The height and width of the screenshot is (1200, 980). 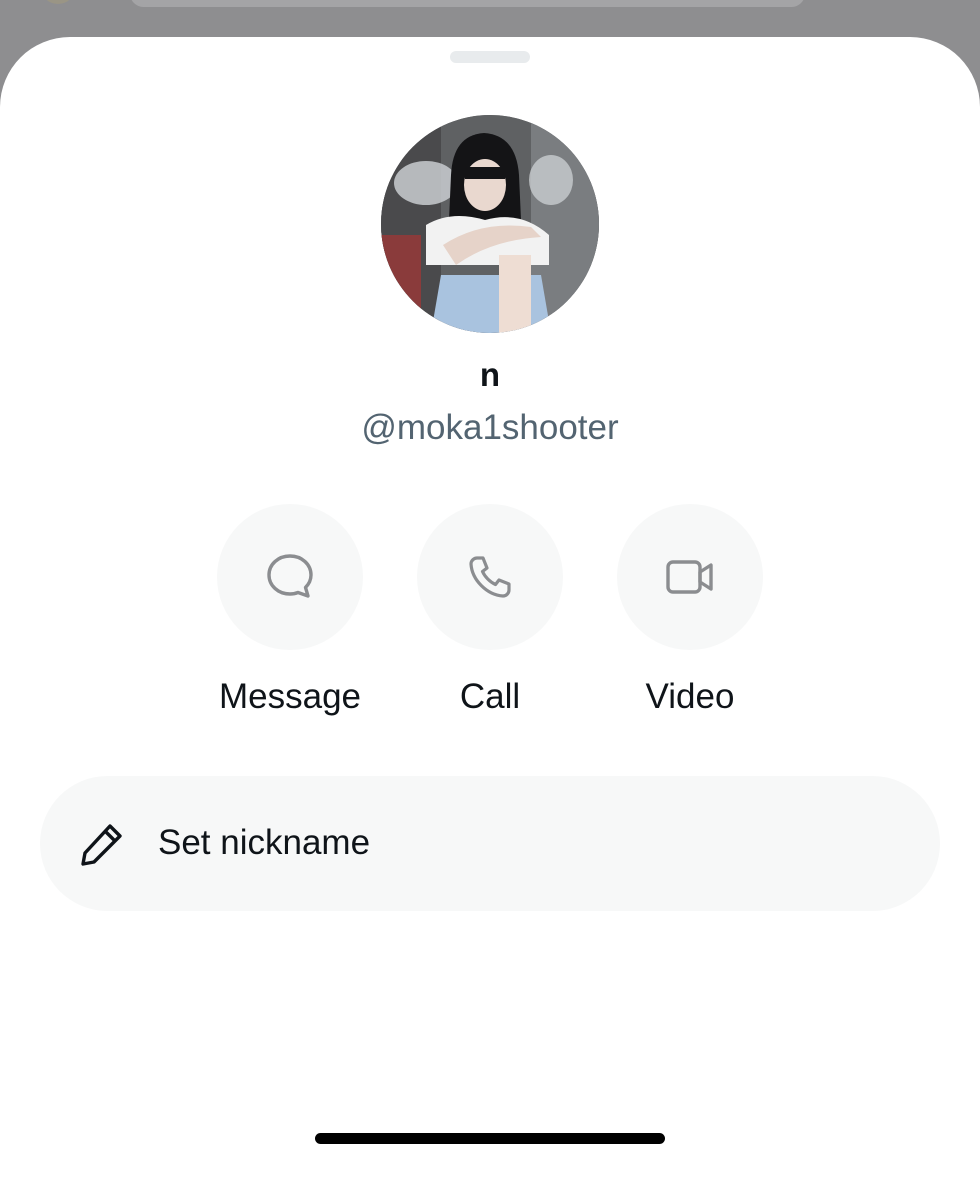 What do you see at coordinates (490, 1138) in the screenshot?
I see `home-indicator` at bounding box center [490, 1138].